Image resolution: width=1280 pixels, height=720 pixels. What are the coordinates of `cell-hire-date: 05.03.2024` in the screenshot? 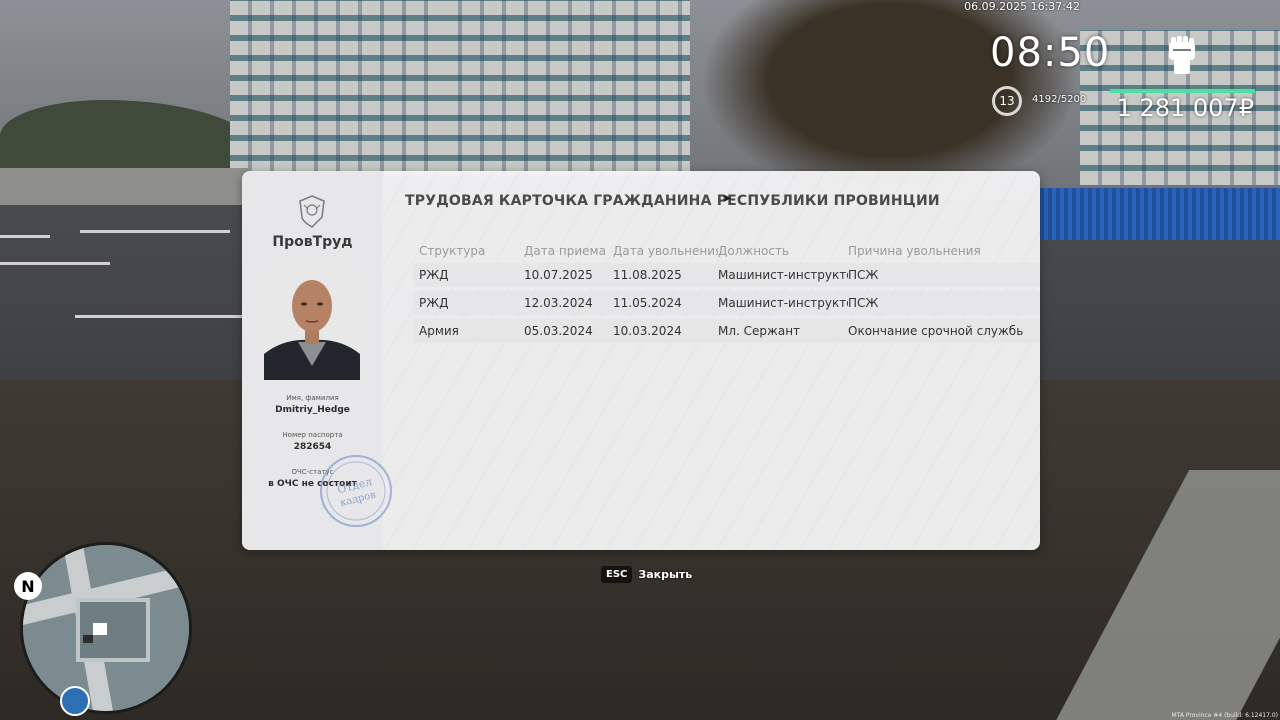 It's located at (558, 331).